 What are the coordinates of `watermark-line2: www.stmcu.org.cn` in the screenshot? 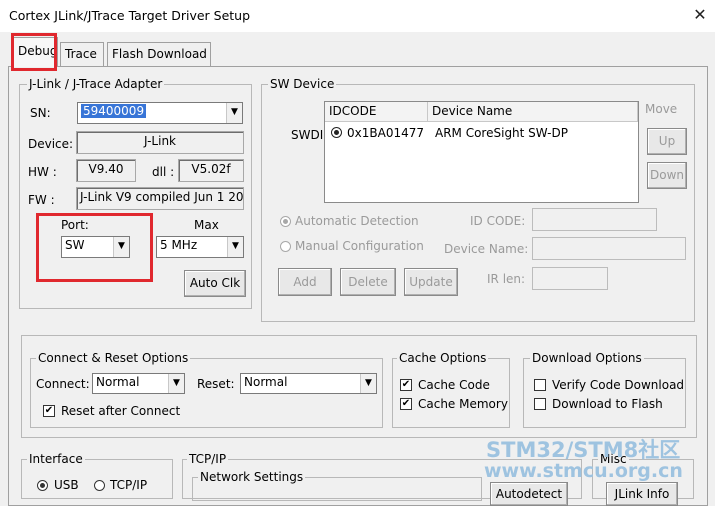 It's located at (583, 471).